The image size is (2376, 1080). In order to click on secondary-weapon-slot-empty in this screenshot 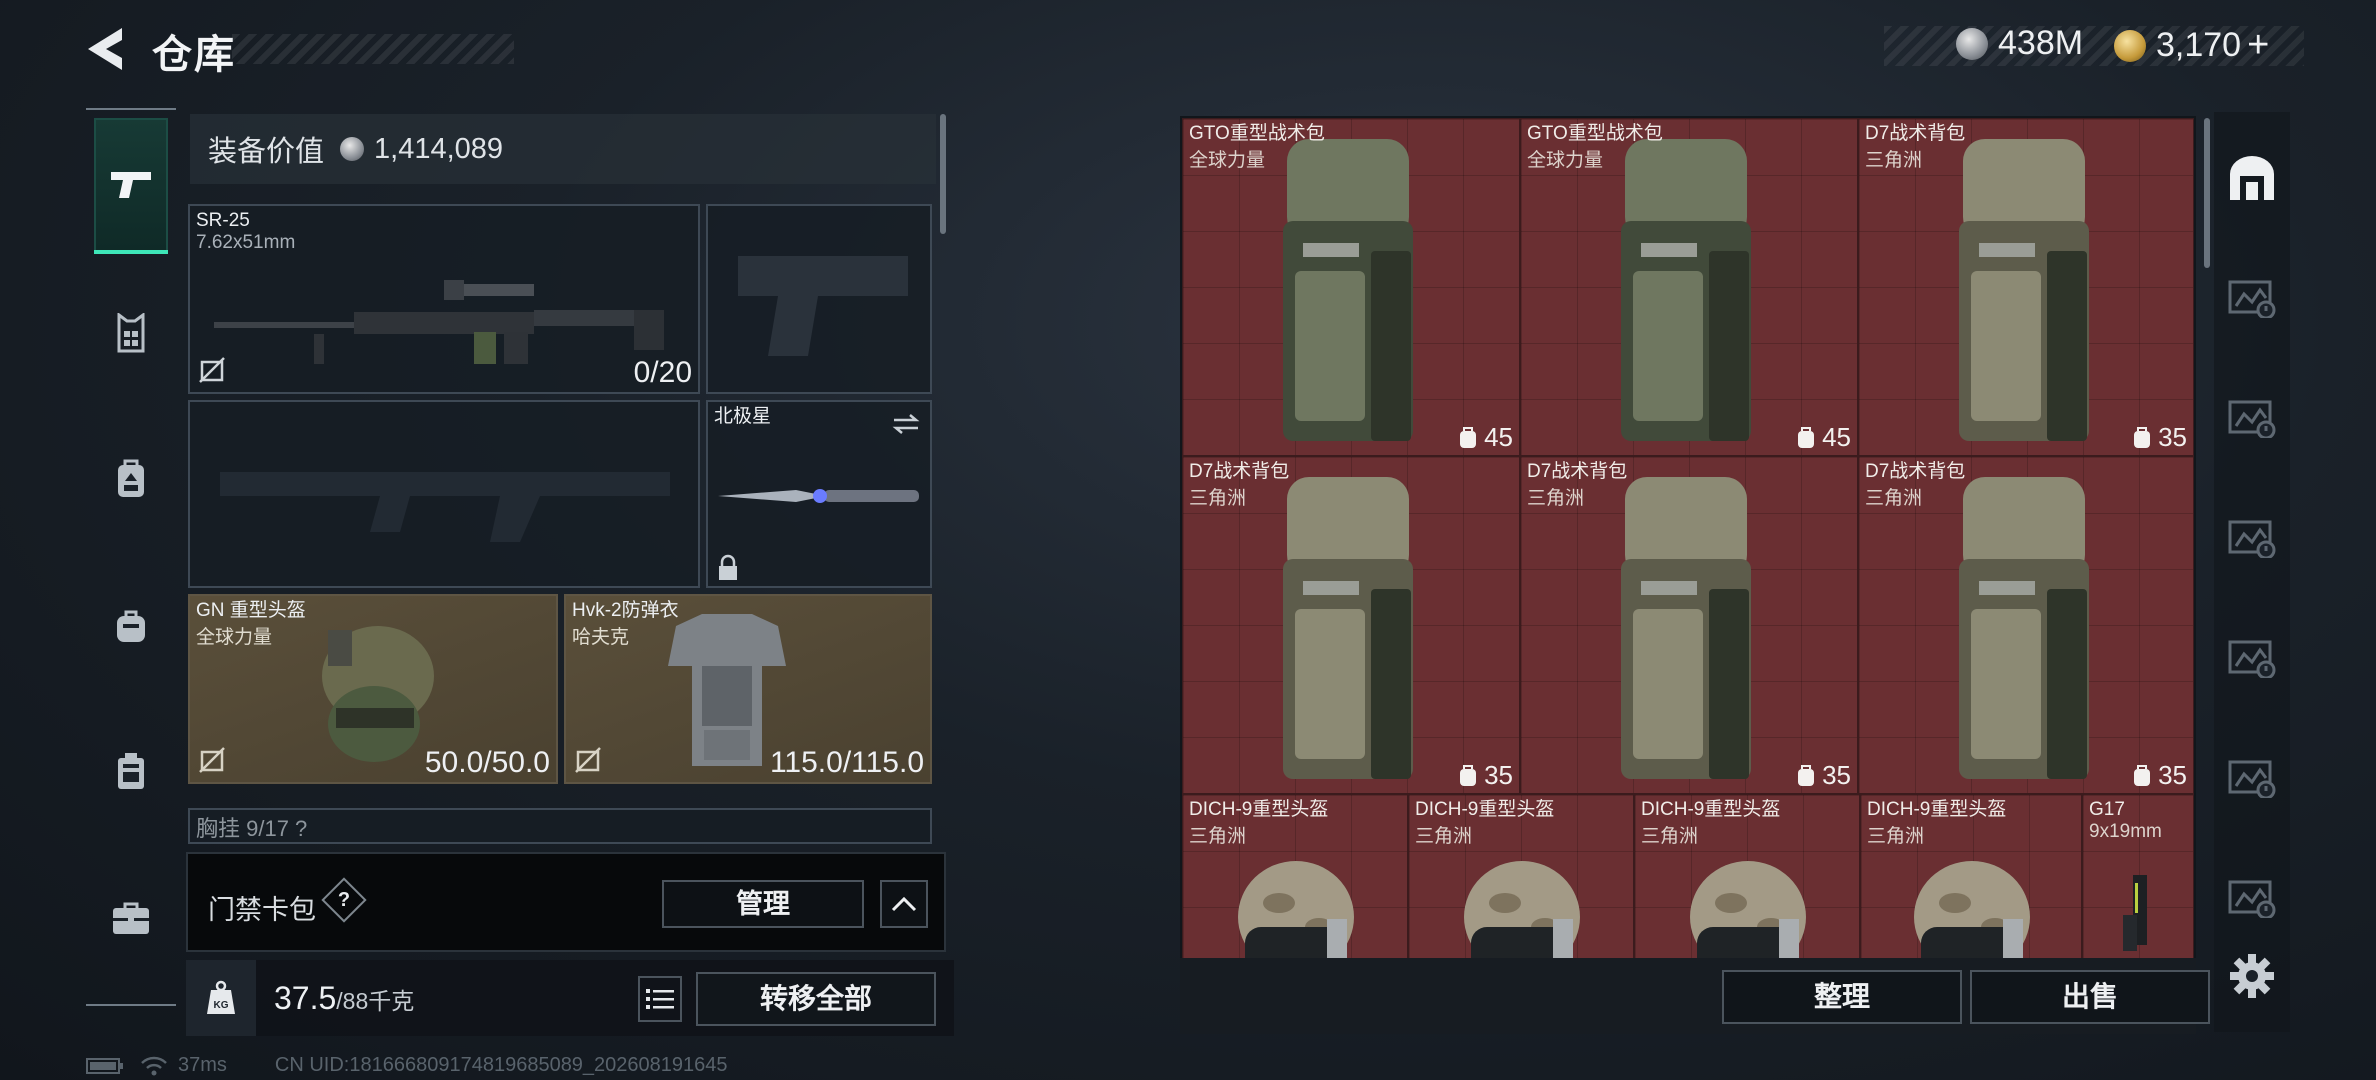, I will do `click(444, 494)`.